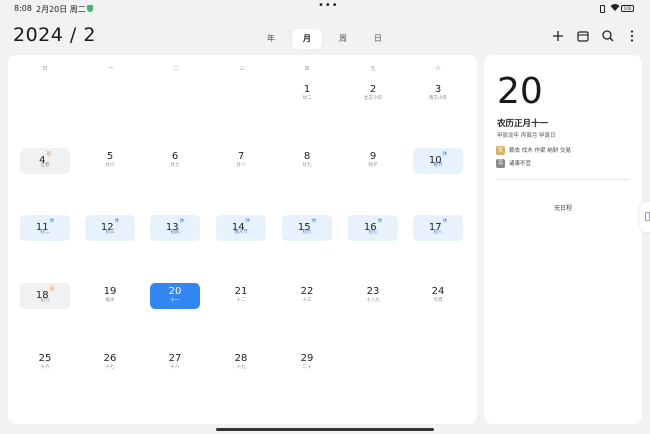 The width and height of the screenshot is (650, 434). What do you see at coordinates (373, 89) in the screenshot?
I see `day-number: 2` at bounding box center [373, 89].